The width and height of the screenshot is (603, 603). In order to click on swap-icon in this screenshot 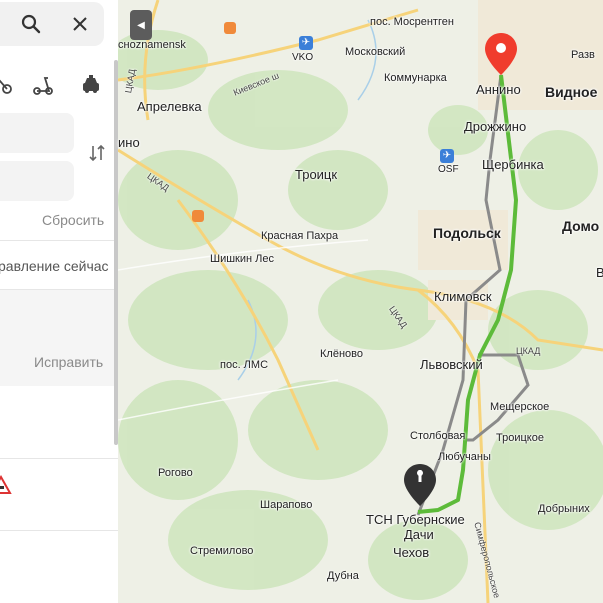, I will do `click(97, 153)`.